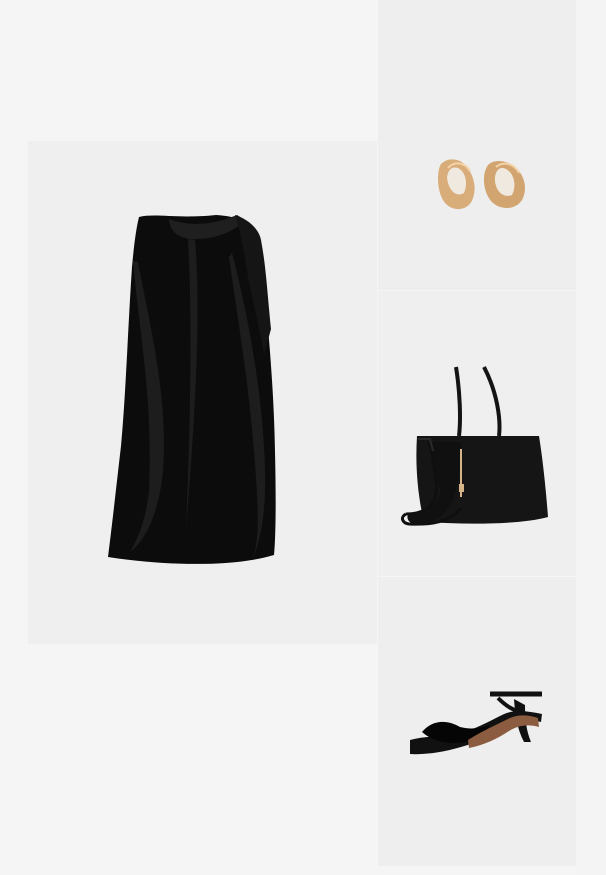 Image resolution: width=606 pixels, height=875 pixels. Describe the element at coordinates (477, 145) in the screenshot. I see `earrings-product-tile` at that location.